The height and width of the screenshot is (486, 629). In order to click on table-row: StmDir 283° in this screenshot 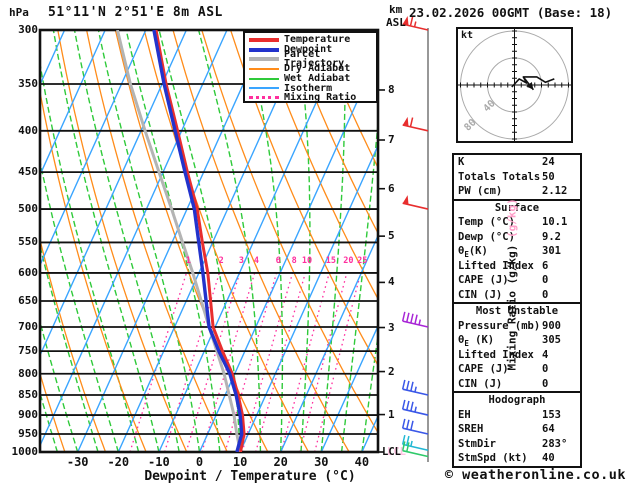, I will do `click(517, 444)`.